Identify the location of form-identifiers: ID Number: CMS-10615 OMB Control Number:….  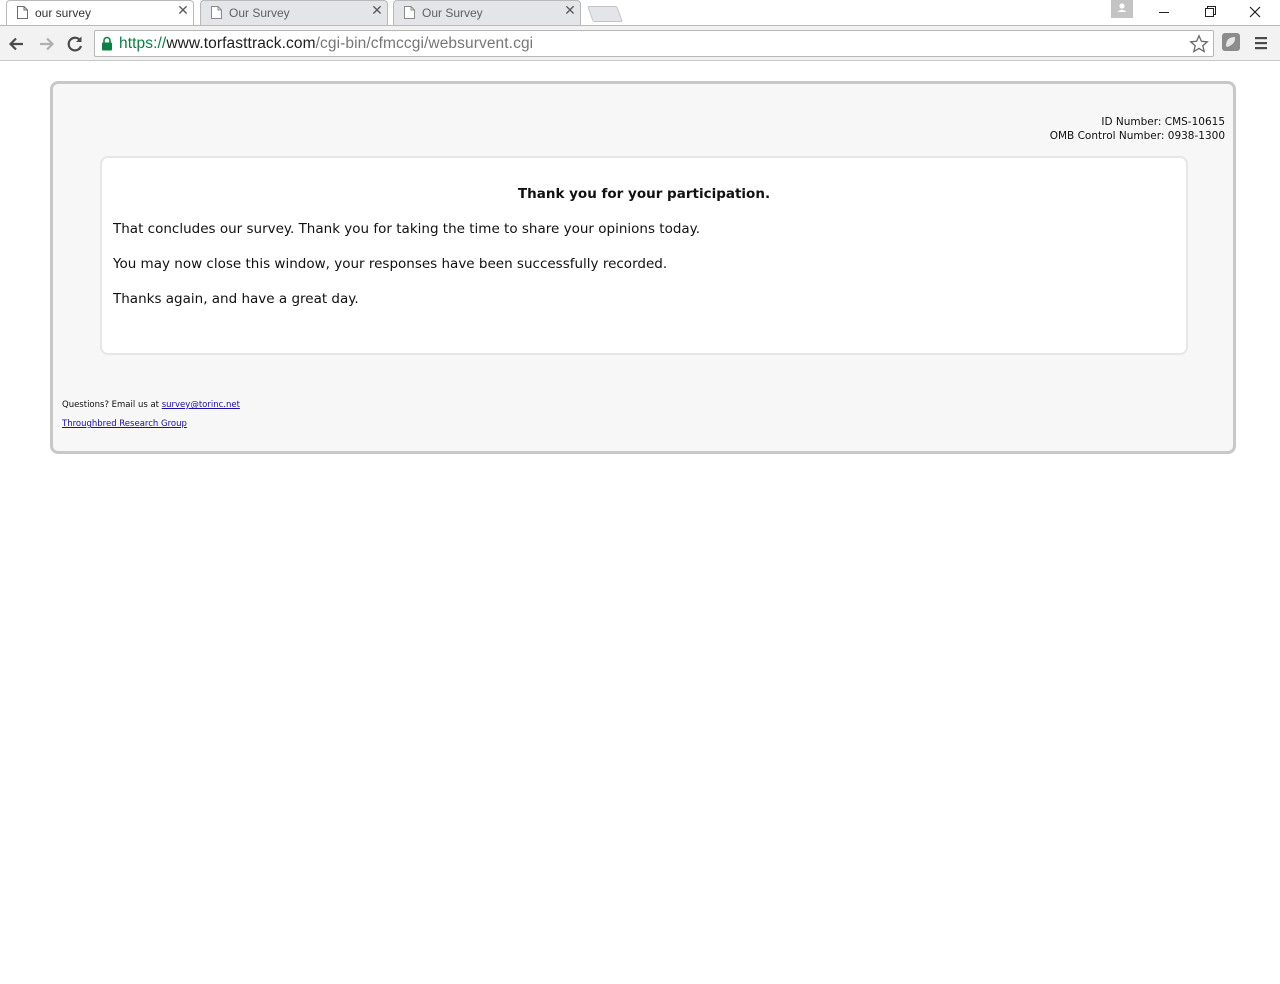
(1137, 129).